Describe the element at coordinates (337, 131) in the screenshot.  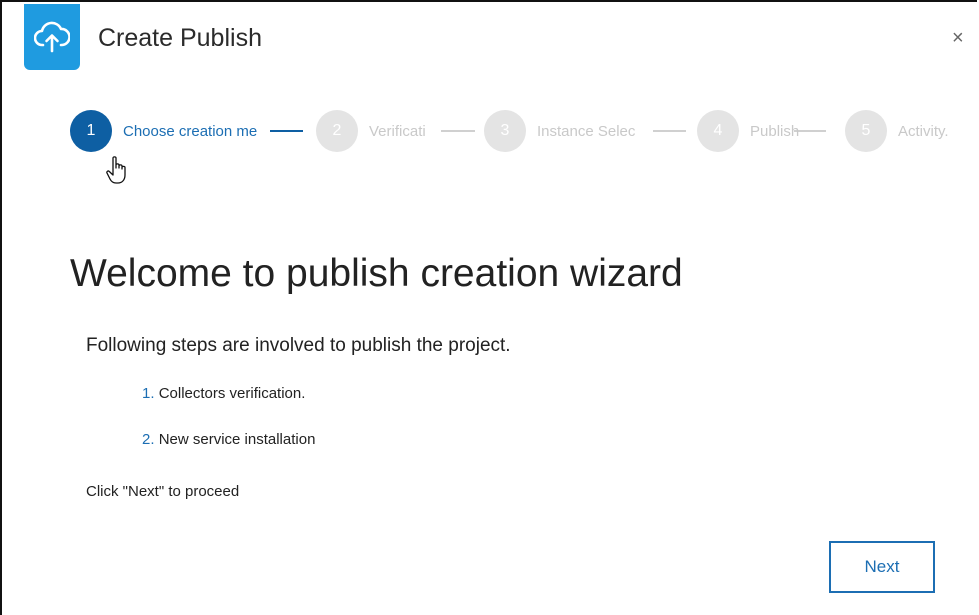
I see `step-number-circle: 2` at that location.